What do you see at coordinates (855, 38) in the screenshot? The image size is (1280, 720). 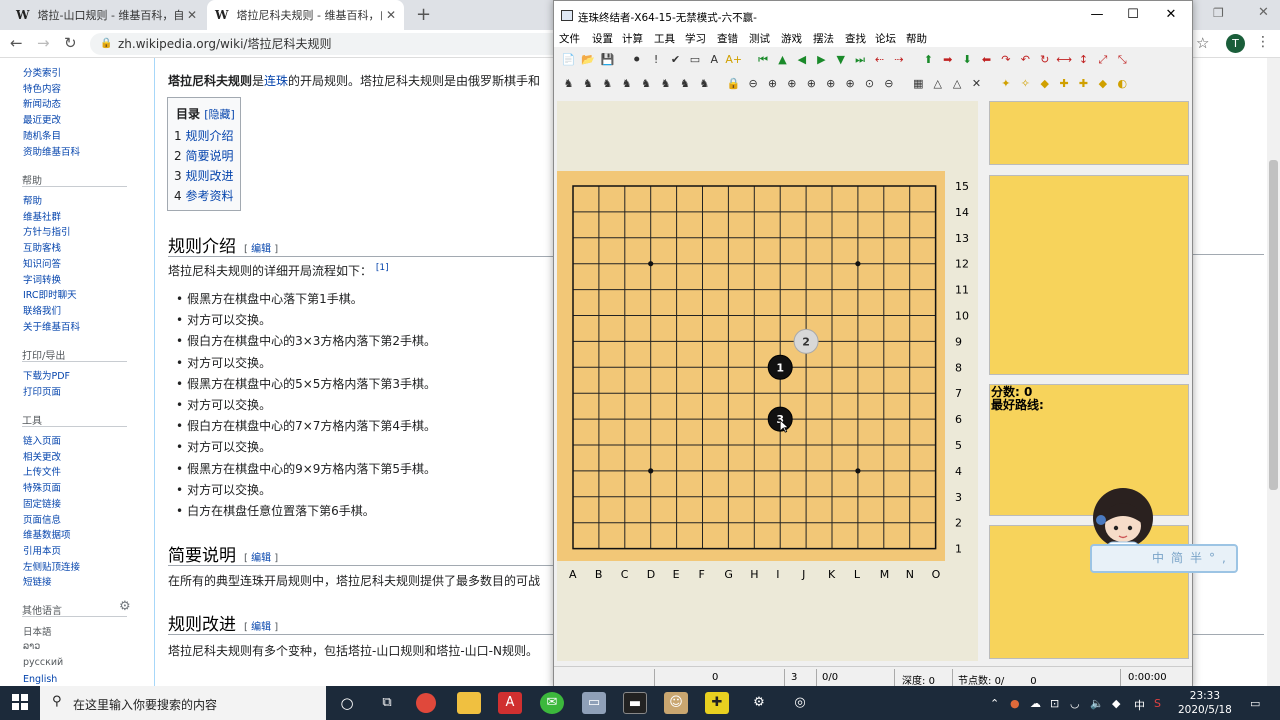 I see `menu-item: 查找` at bounding box center [855, 38].